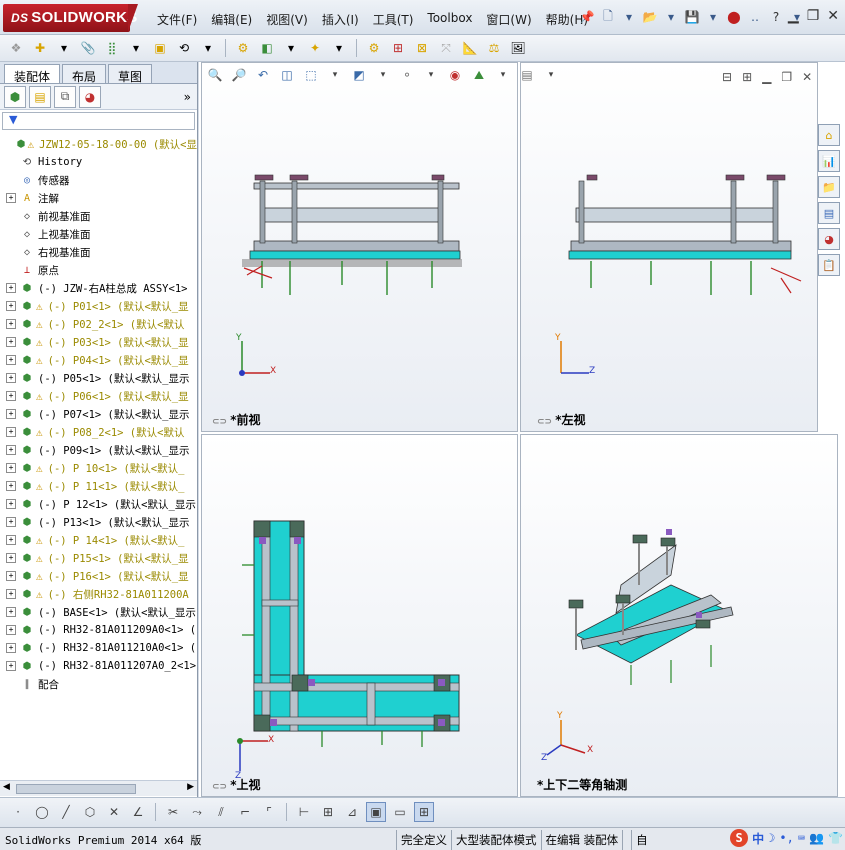 Image resolution: width=845 pixels, height=850 pixels. I want to click on single-view-icon: ▭, so click(400, 812).